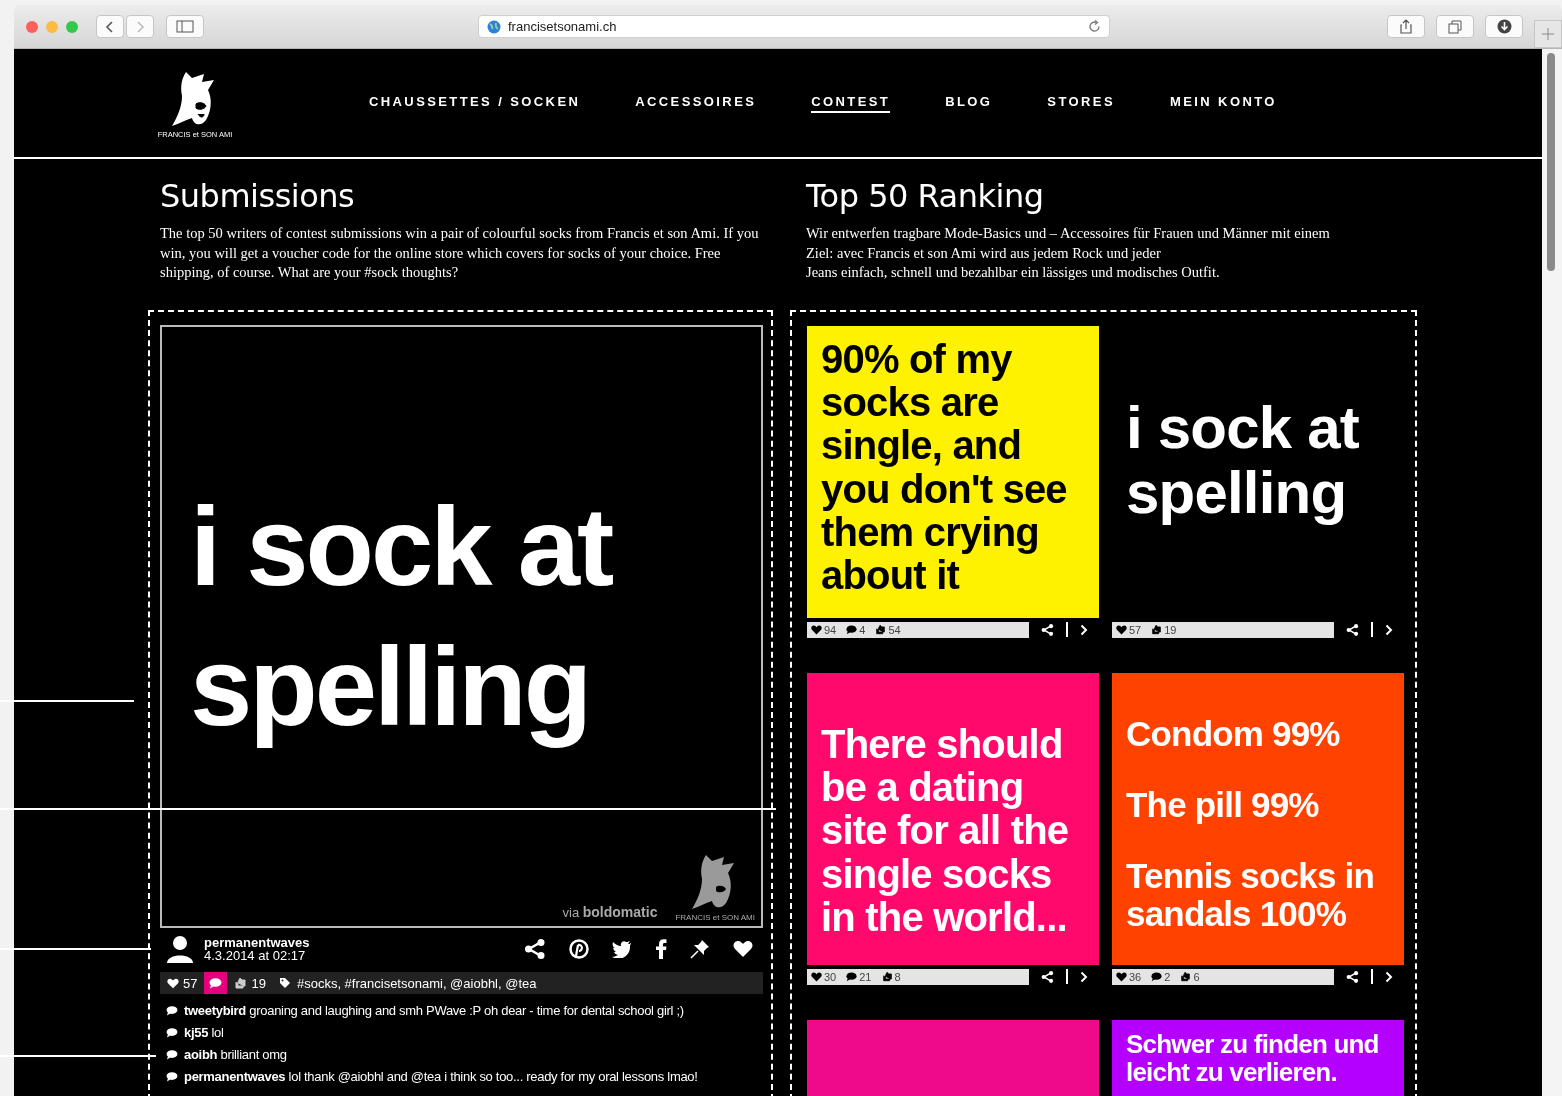  I want to click on tags-text: #socks, #francisetsonami, @aiobhl, @tea, so click(416, 983).